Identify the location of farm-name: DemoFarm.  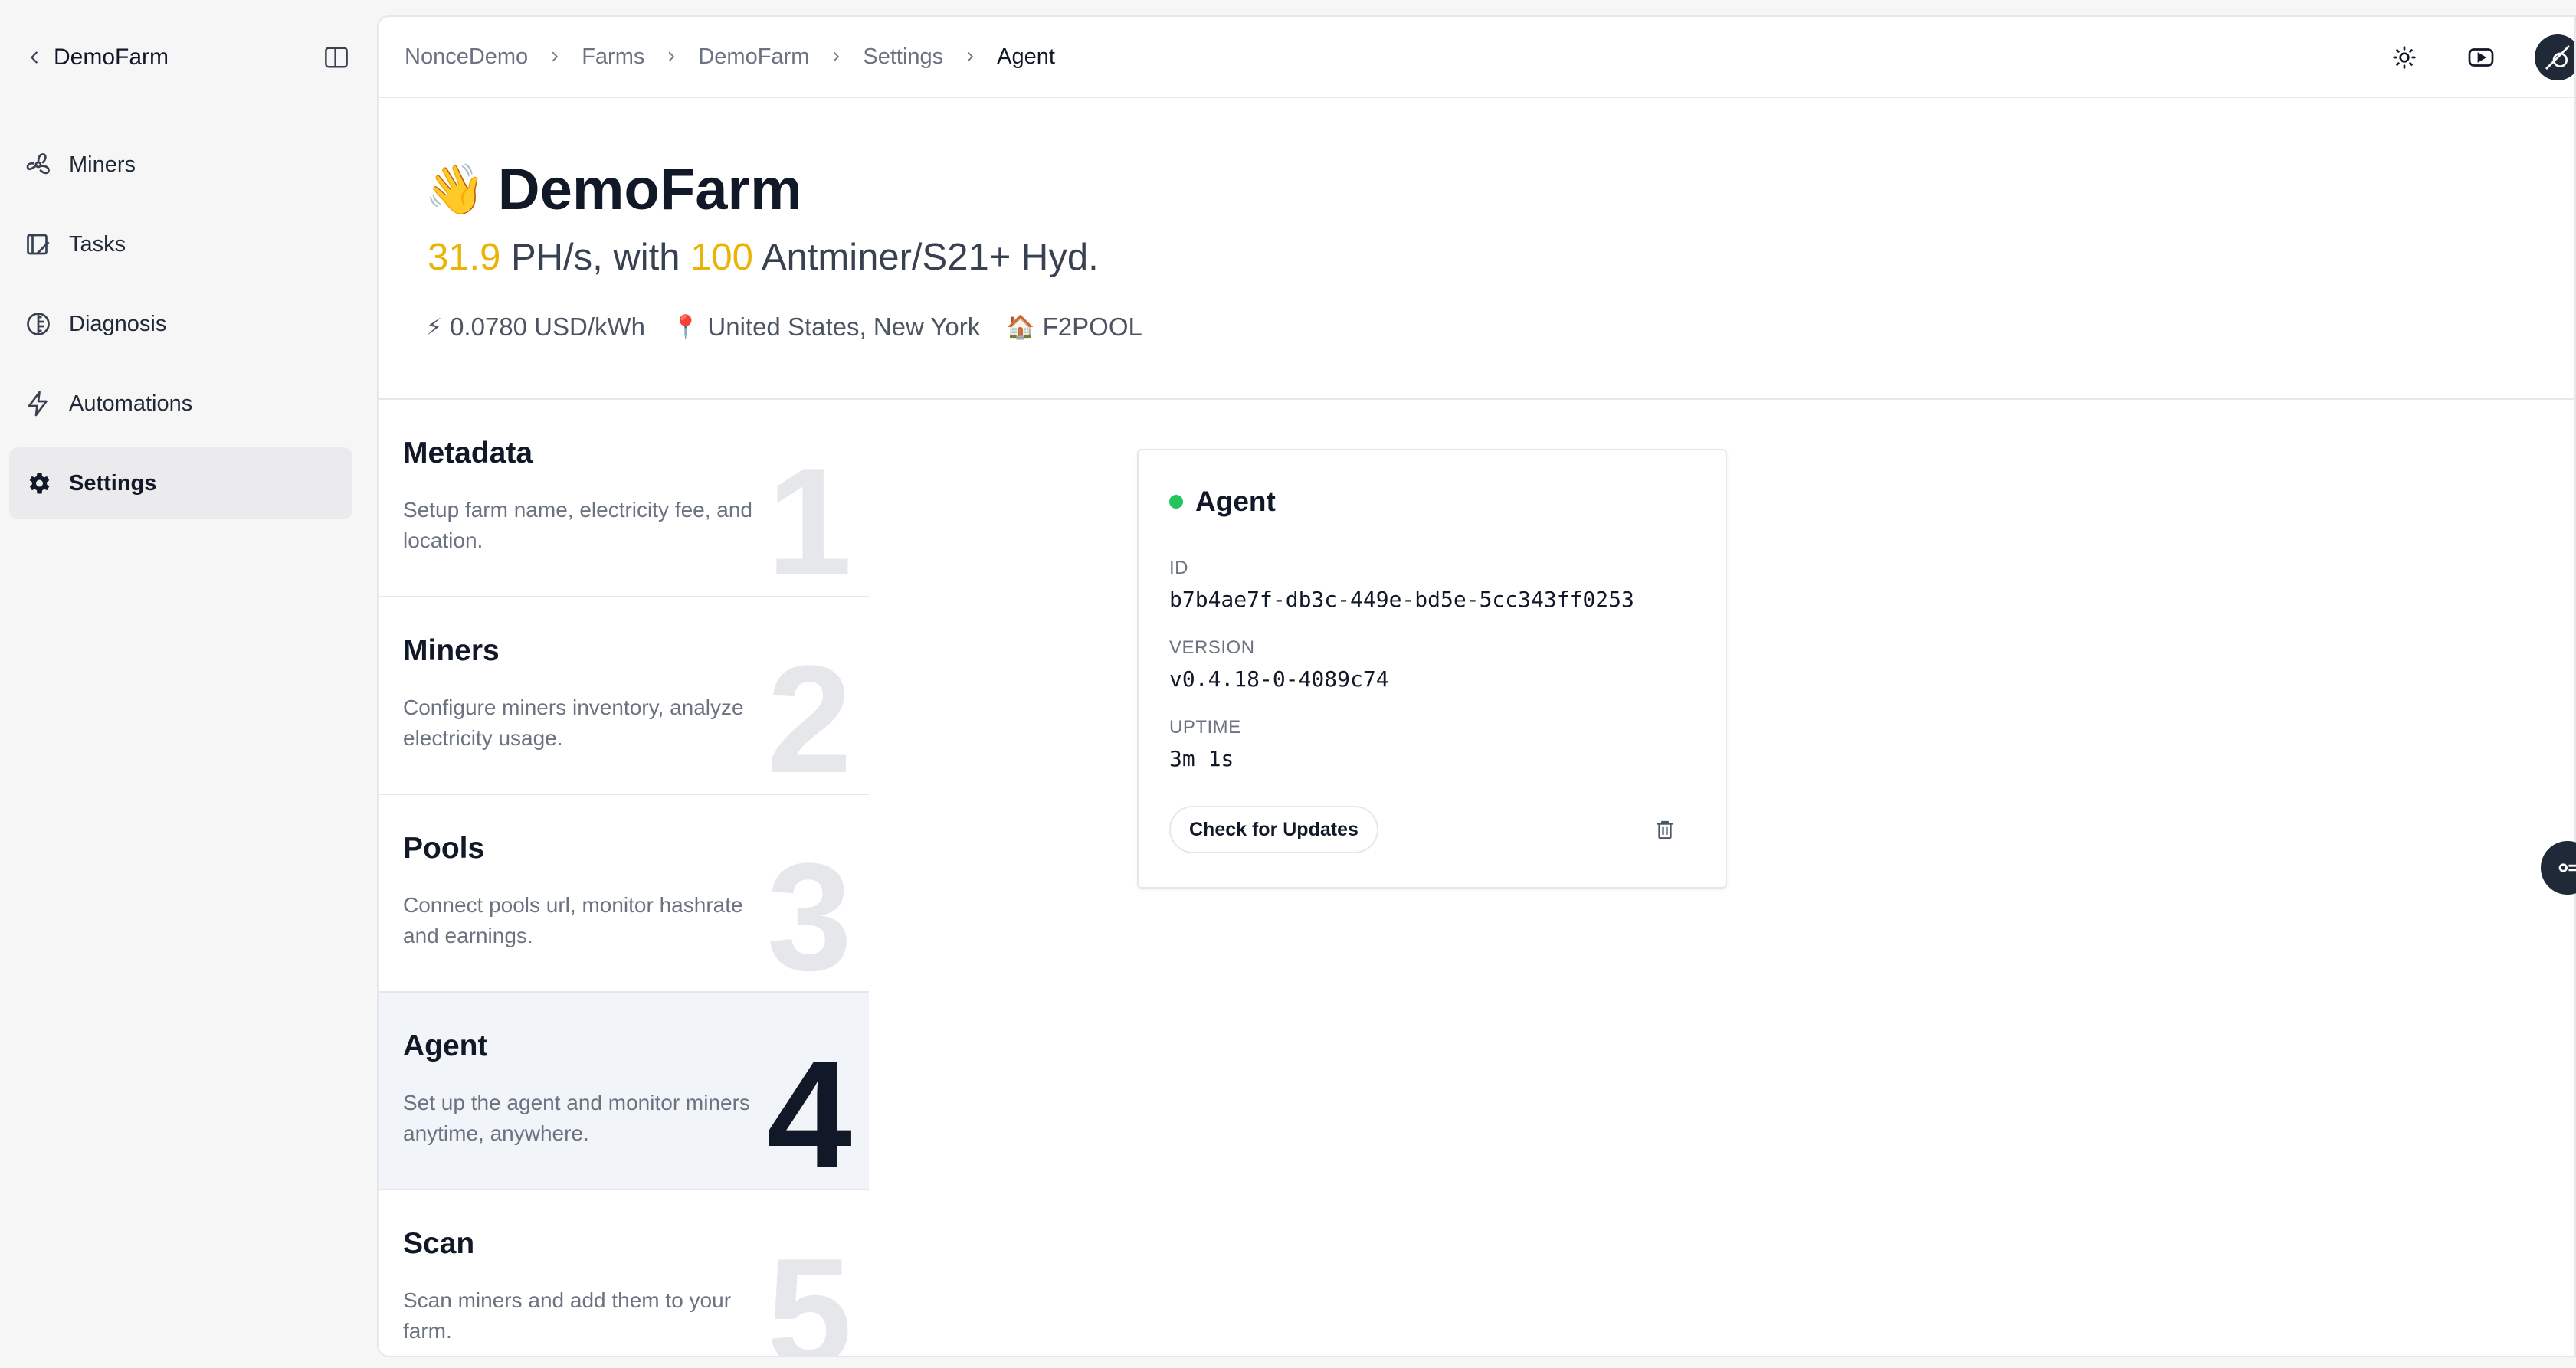
(111, 57).